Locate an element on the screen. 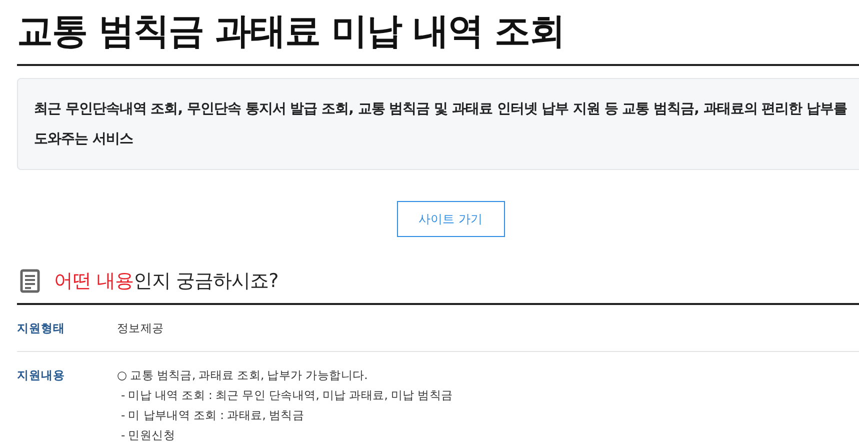 This screenshot has width=859, height=442. section-heading: 어떤 내용인지 궁금하시죠? is located at coordinates (166, 281).